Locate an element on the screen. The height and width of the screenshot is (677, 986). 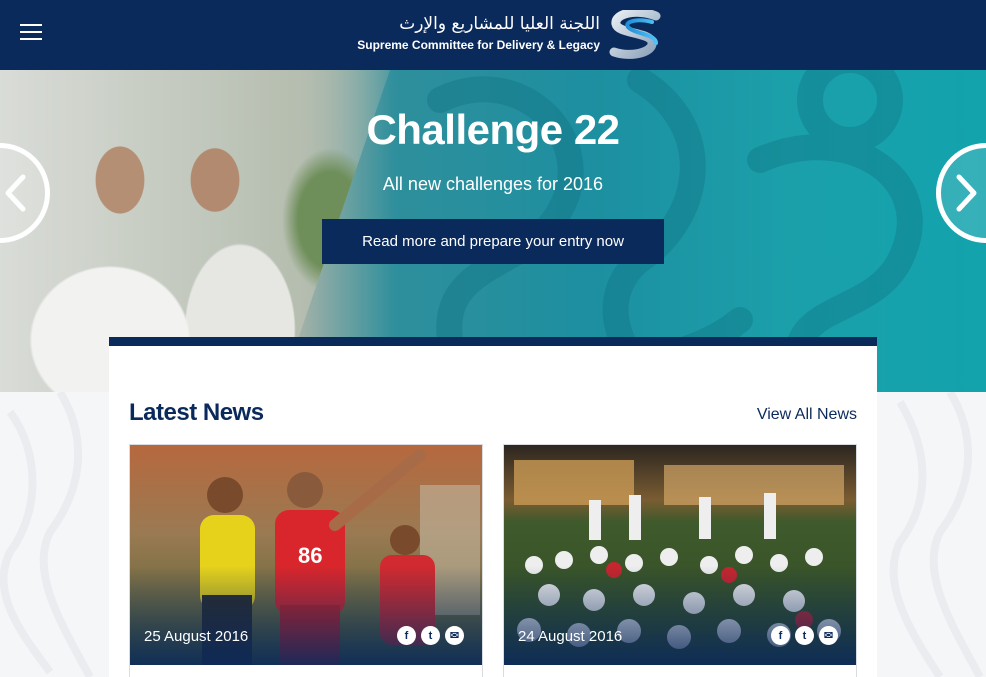
chevron-left-icon is located at coordinates (15, 193).